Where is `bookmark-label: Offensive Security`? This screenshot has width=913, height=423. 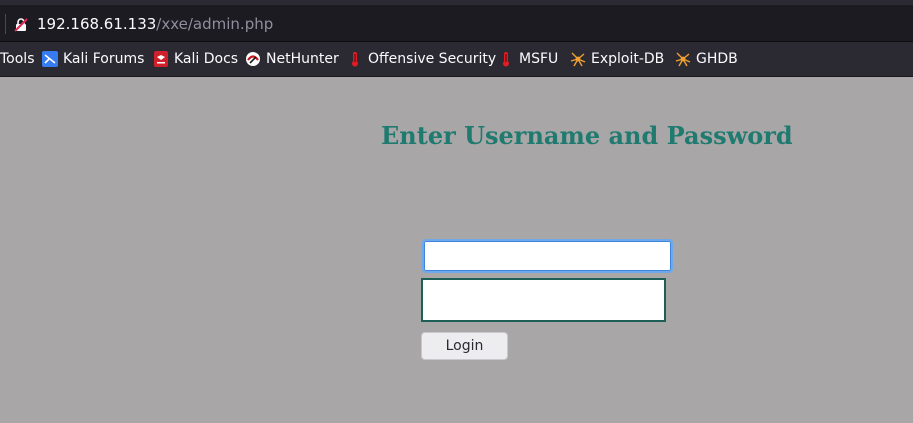 bookmark-label: Offensive Security is located at coordinates (432, 59).